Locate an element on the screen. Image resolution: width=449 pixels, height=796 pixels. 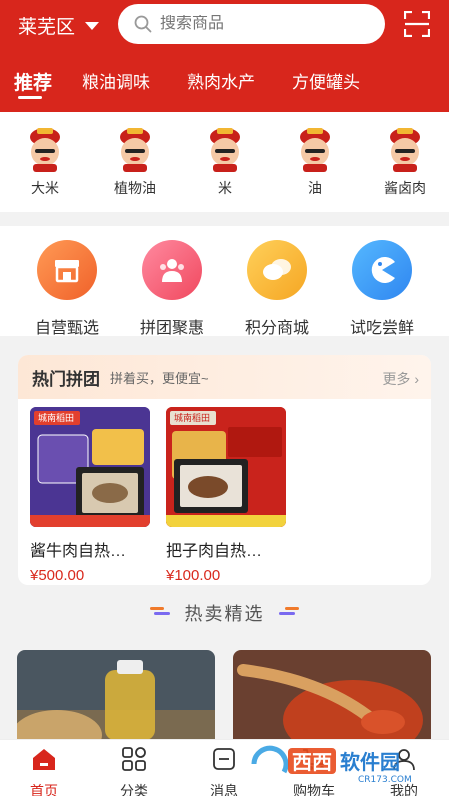
hot-sale-title: 热卖精选 is located at coordinates (224, 614).